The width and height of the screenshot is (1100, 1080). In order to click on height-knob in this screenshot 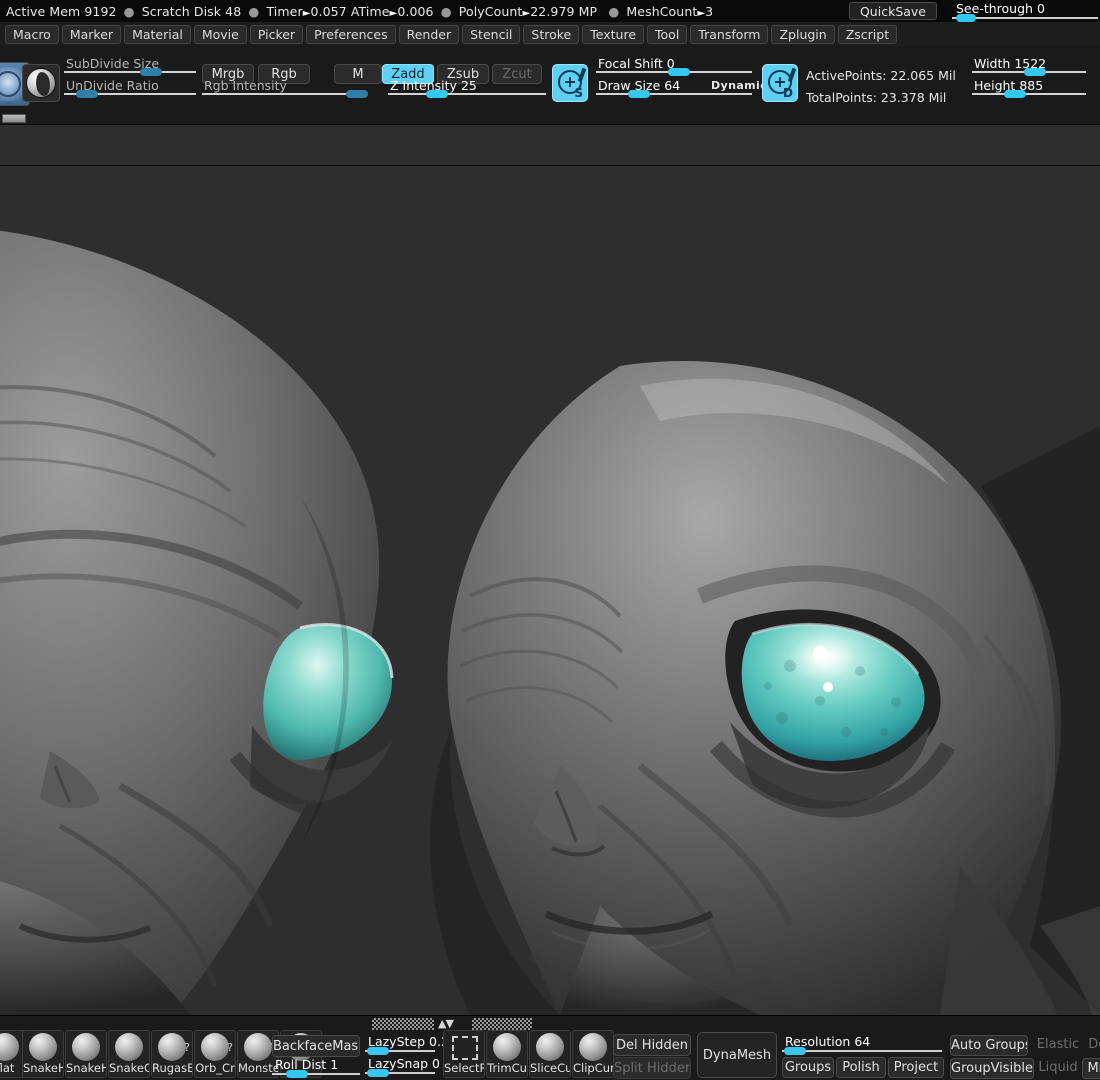, I will do `click(1015, 94)`.